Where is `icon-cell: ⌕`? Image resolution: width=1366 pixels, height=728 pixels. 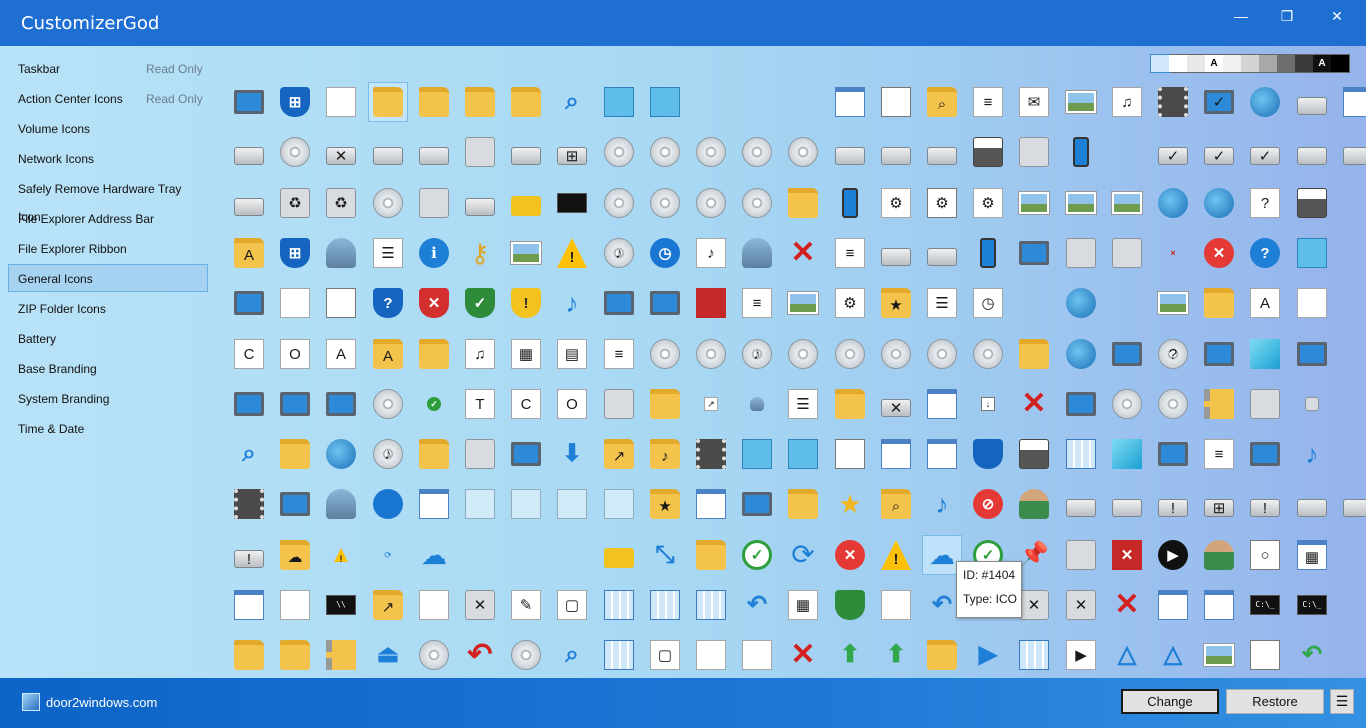 icon-cell: ⌕ is located at coordinates (572, 655).